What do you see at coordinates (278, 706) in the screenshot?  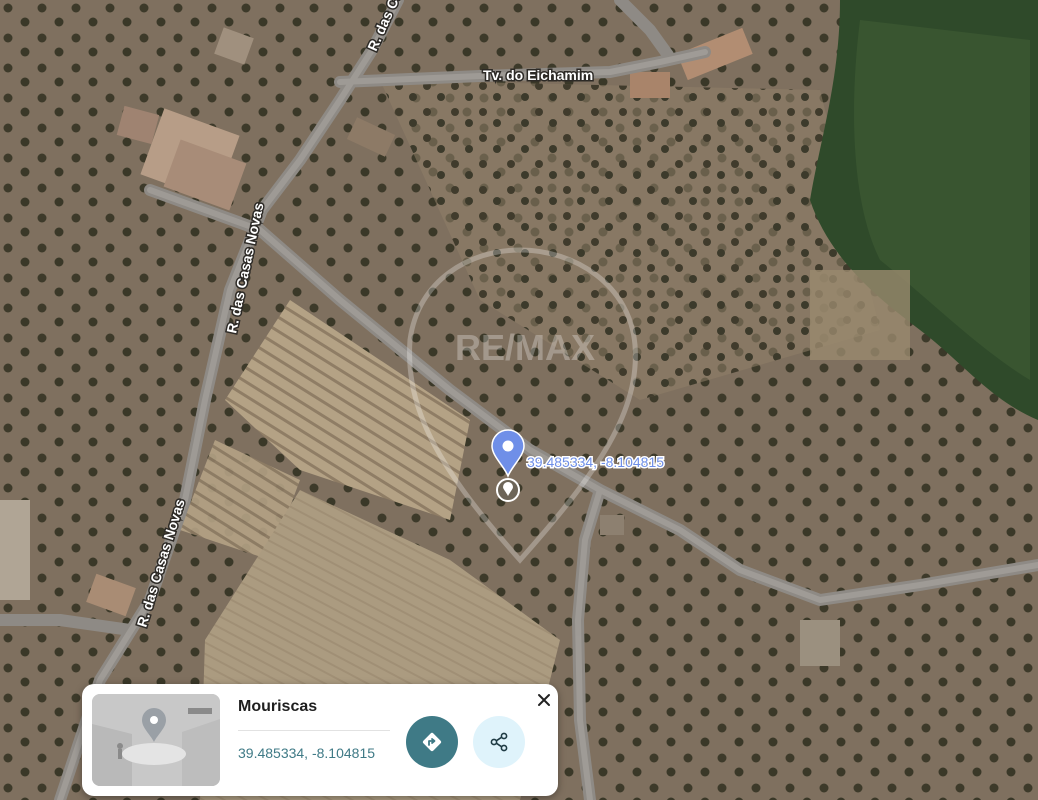 I see `place-title: Mouriscas` at bounding box center [278, 706].